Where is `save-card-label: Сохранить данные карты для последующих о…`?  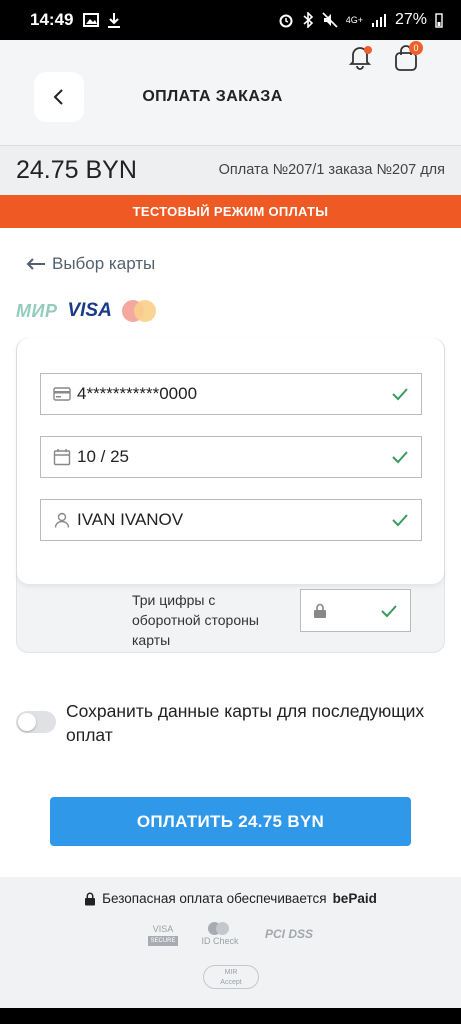
save-card-label: Сохранить данные карты для последующих о… is located at coordinates (245, 723).